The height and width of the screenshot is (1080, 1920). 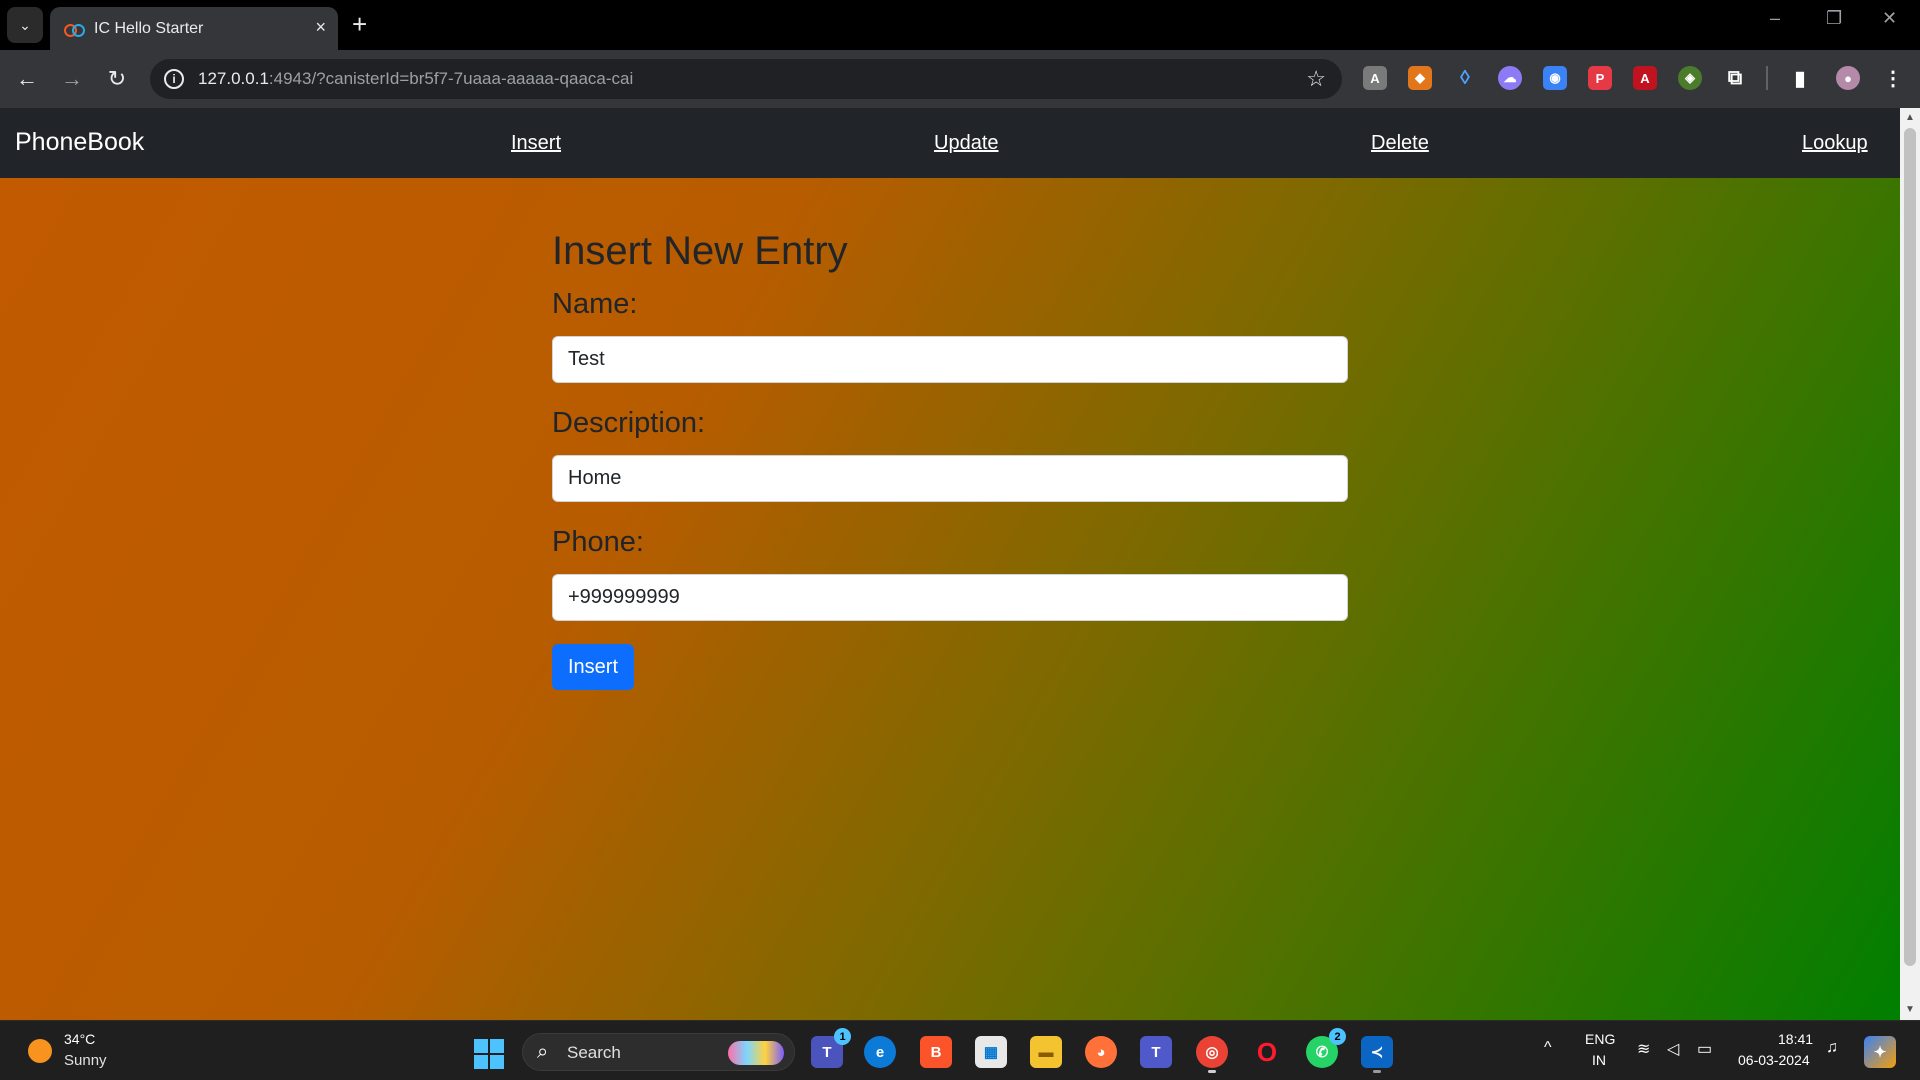 What do you see at coordinates (1377, 1052) in the screenshot?
I see `vscode-icon: ≺` at bounding box center [1377, 1052].